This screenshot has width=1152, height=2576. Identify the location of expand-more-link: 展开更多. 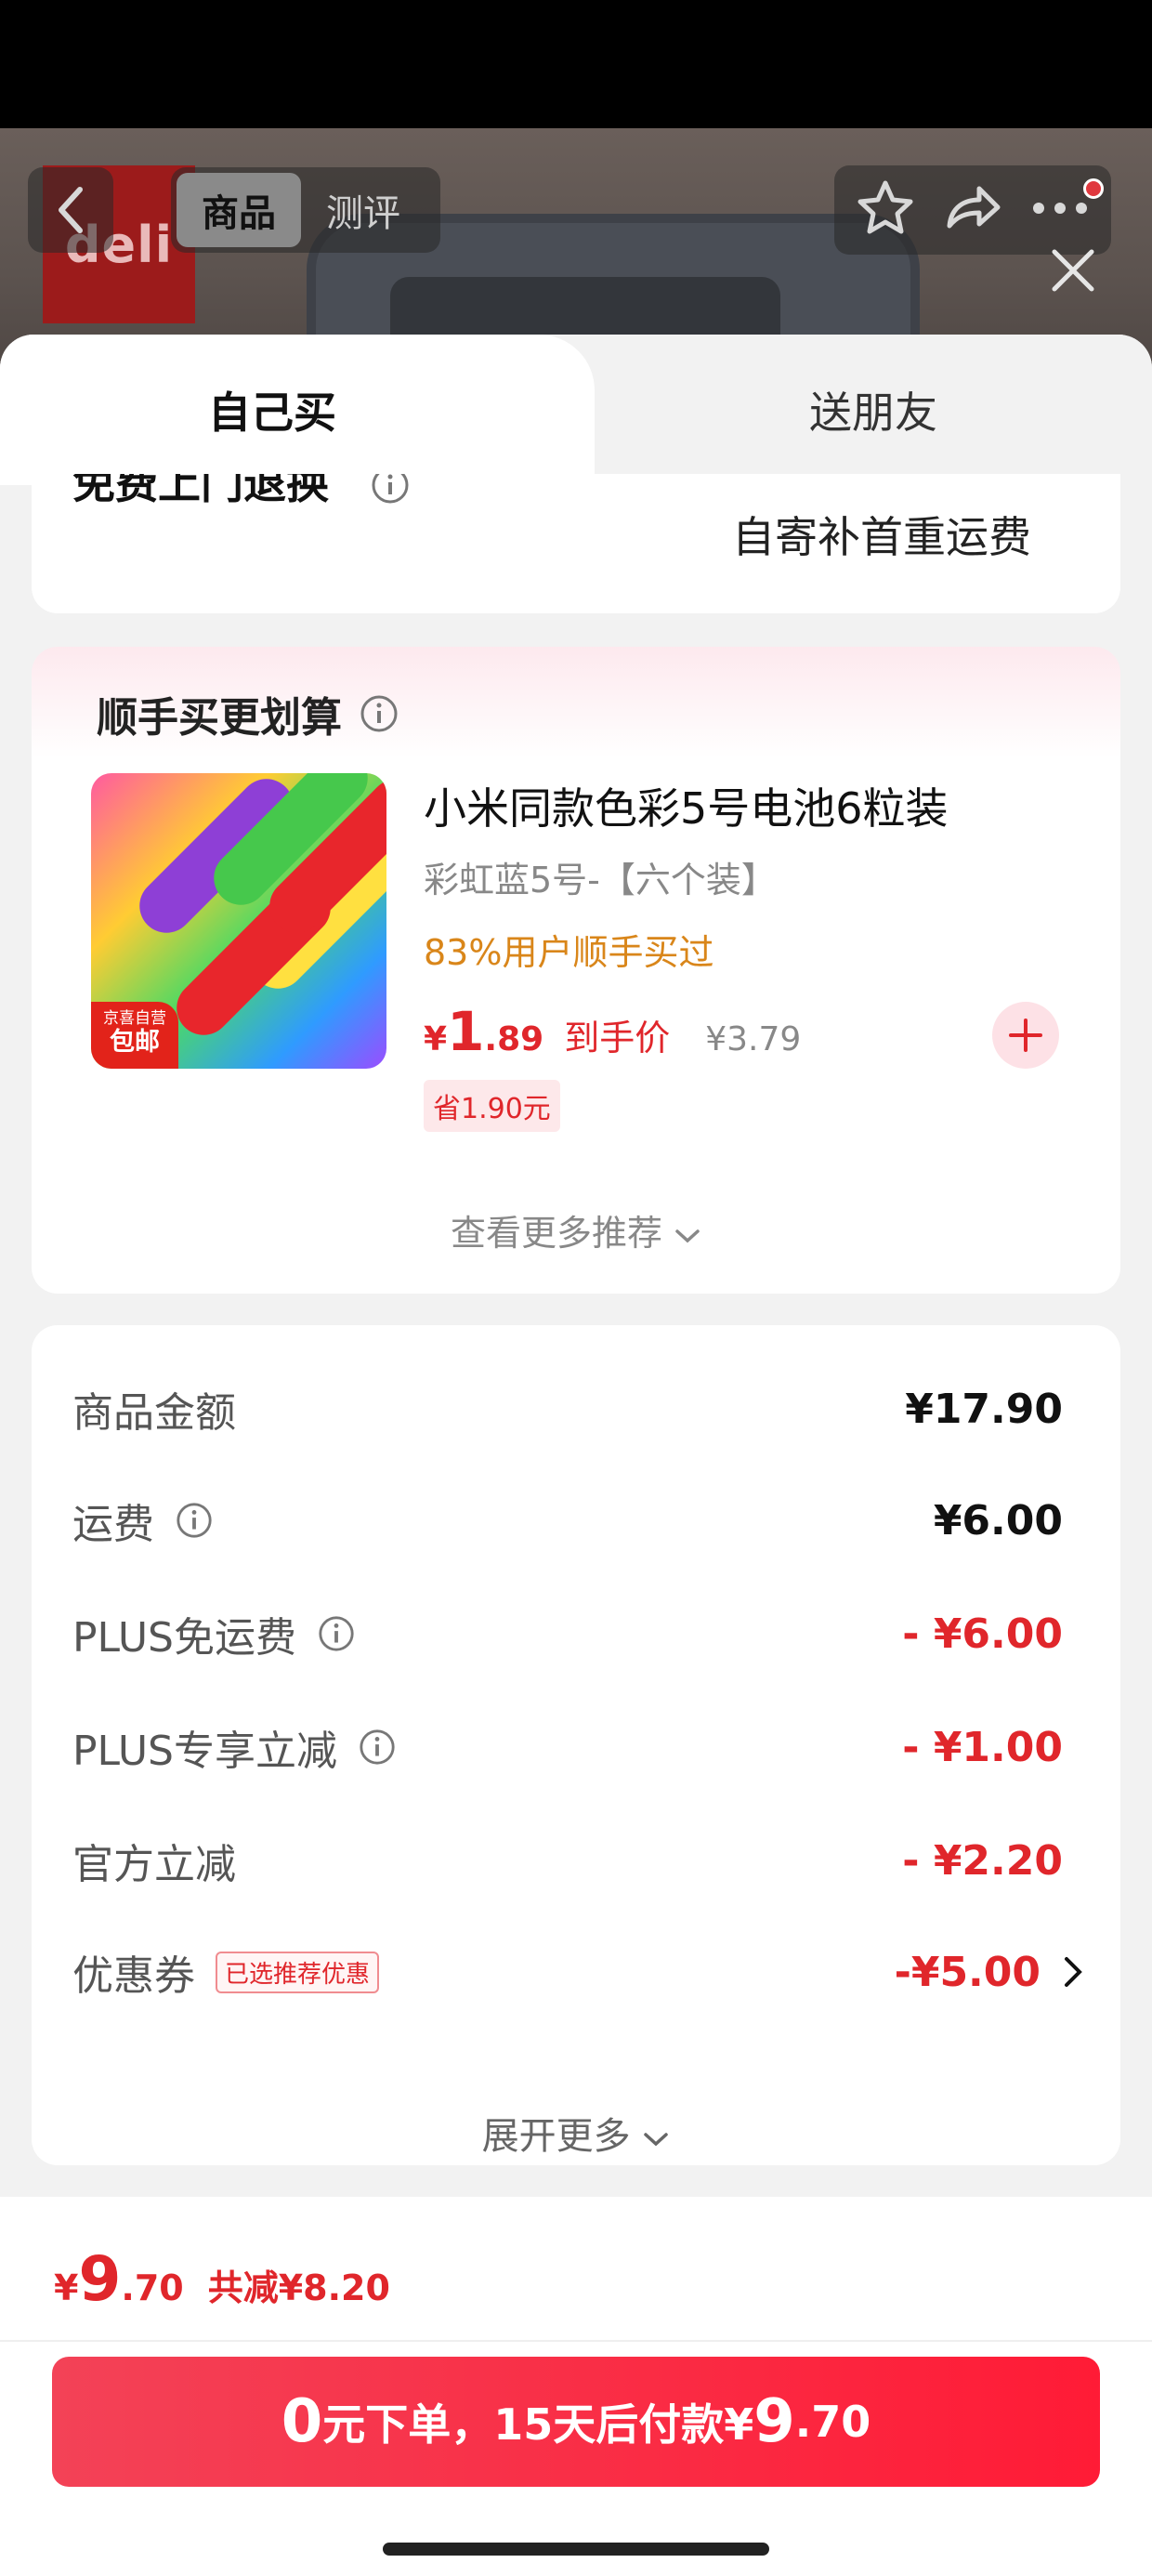
(576, 2133).